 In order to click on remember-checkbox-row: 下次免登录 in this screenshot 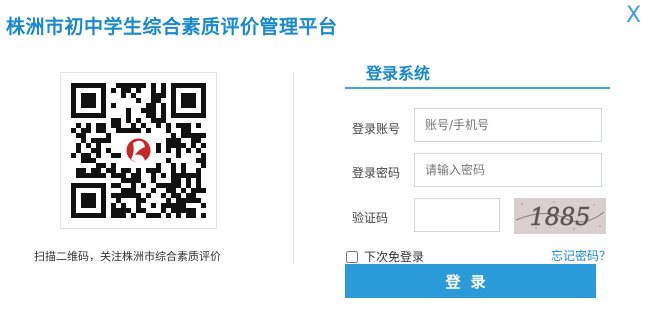, I will do `click(385, 256)`.